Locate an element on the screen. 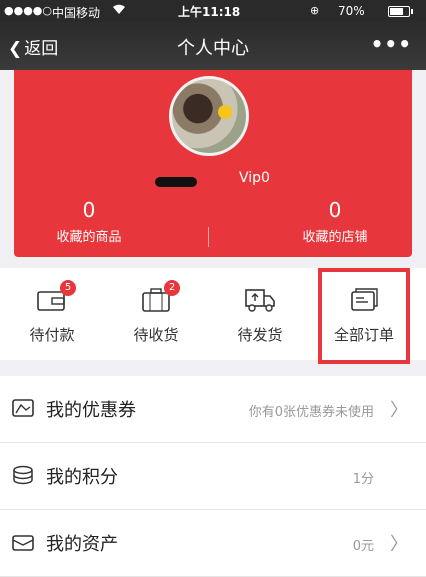 This screenshot has height=577, width=426. favorite-goods-count: 0 is located at coordinates (89, 210).